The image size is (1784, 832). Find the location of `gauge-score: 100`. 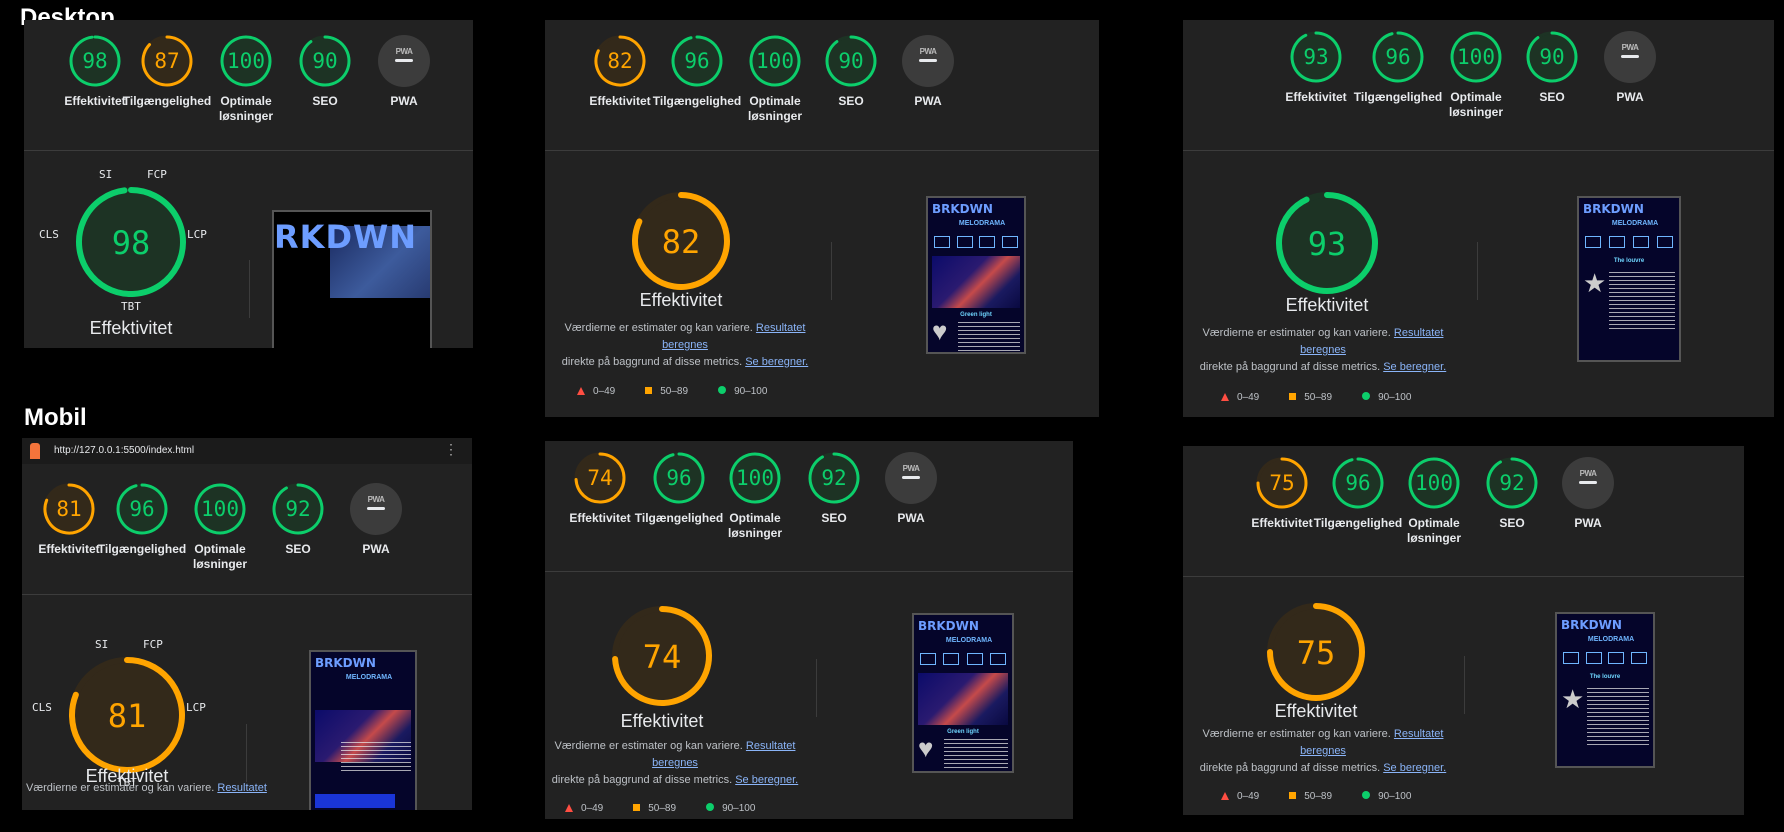

gauge-score: 100 is located at coordinates (755, 478).